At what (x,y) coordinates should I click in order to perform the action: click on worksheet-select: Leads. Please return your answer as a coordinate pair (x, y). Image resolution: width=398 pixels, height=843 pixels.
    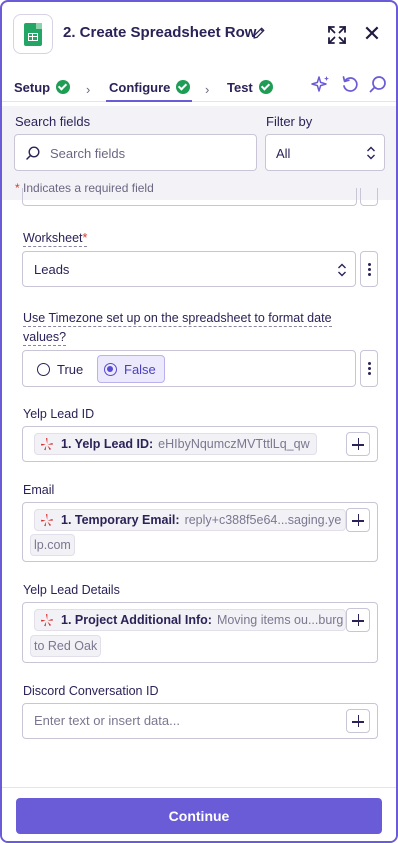
    Looking at the image, I should click on (189, 269).